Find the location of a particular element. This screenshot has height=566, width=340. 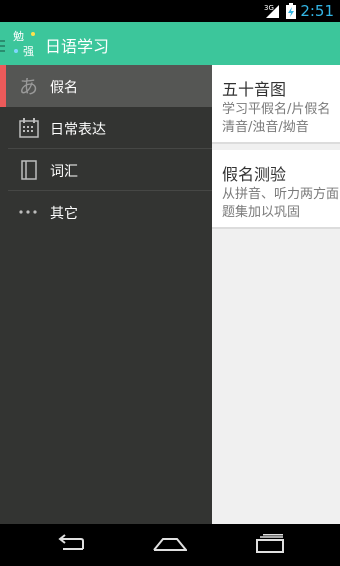

svg-text: あ is located at coordinates (28, 86).